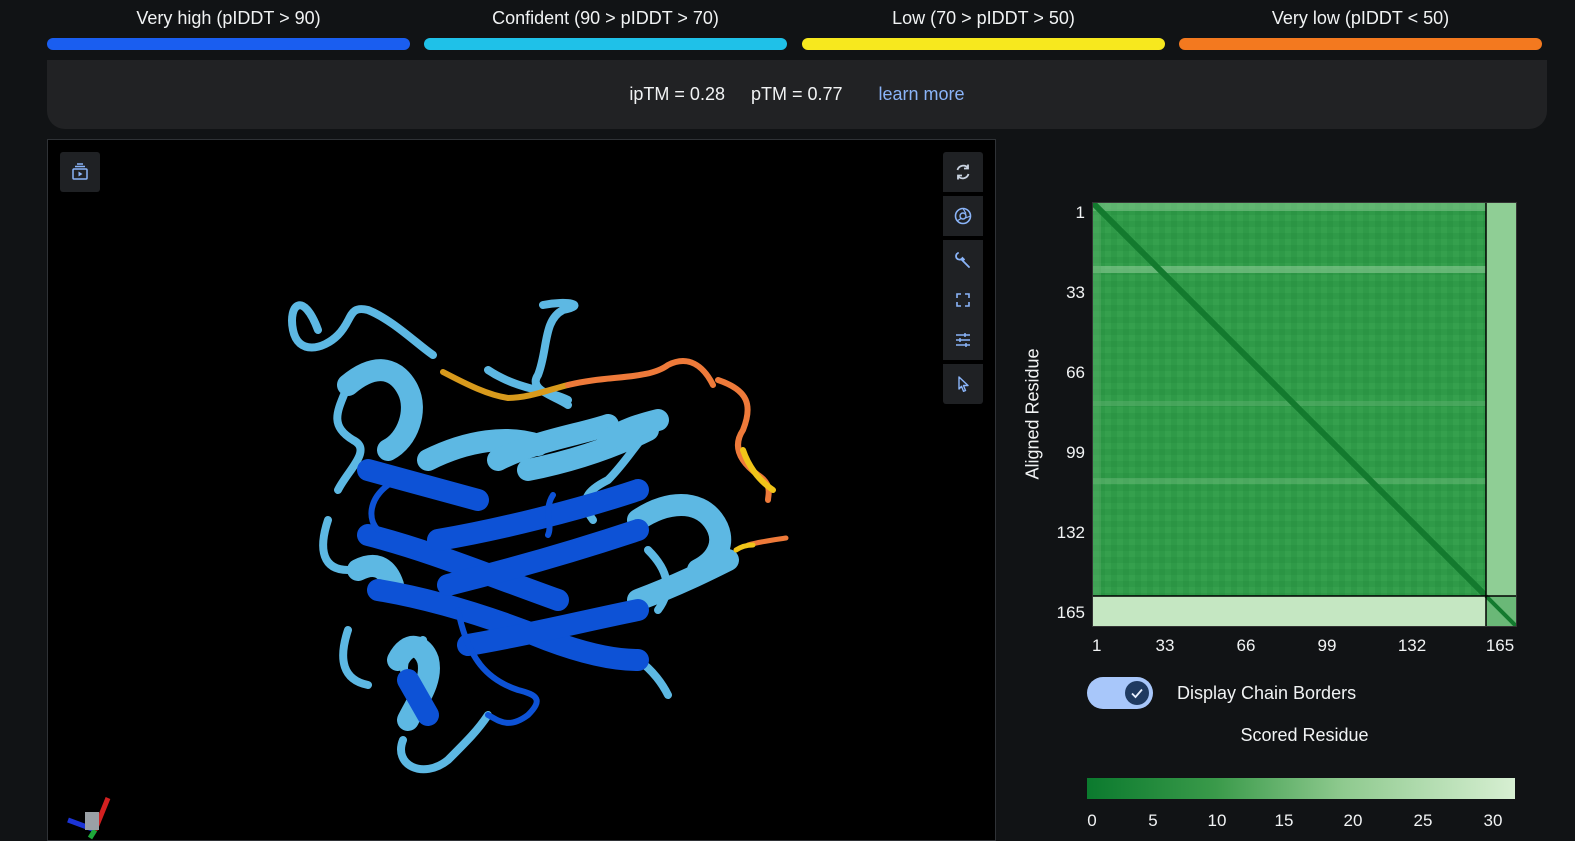 The image size is (1575, 841). I want to click on sequence-play-icon, so click(80, 171).